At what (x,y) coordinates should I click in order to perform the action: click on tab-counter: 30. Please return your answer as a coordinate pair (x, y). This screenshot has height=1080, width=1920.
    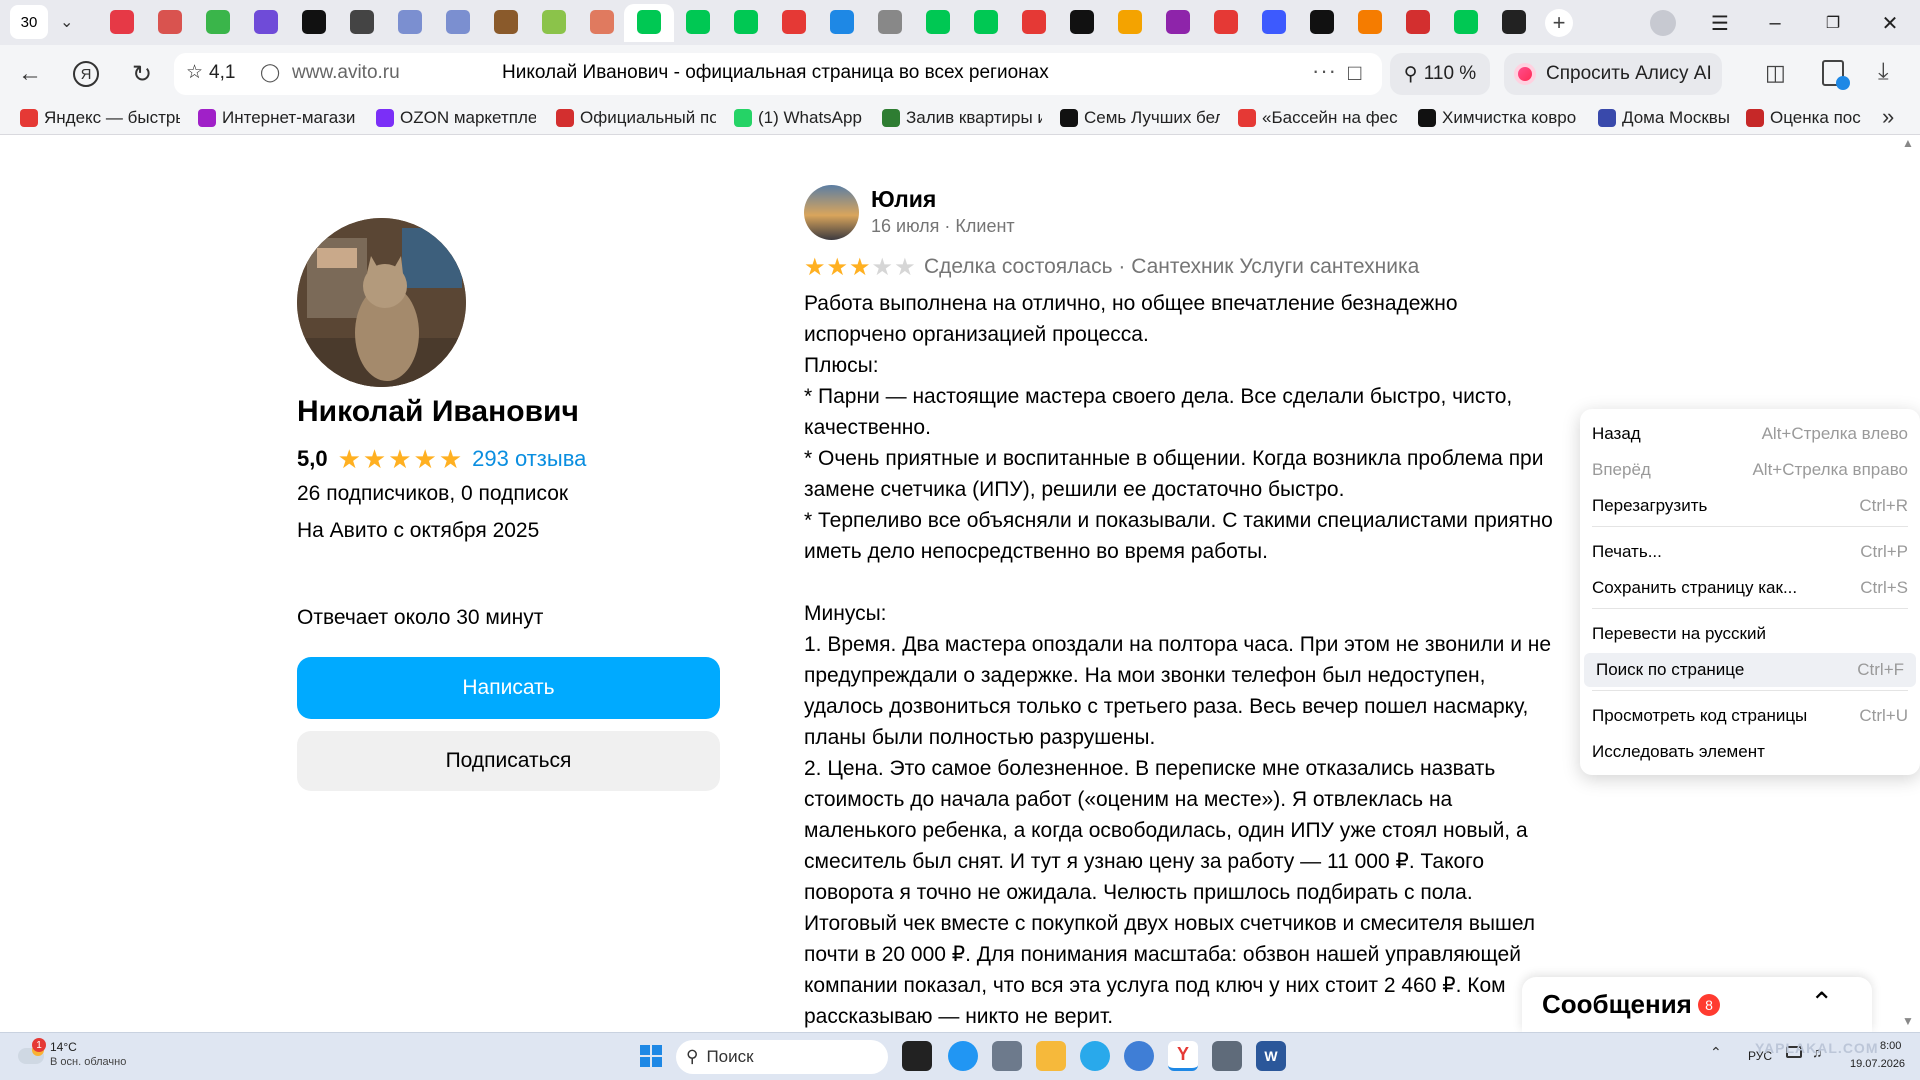
    Looking at the image, I should click on (29, 22).